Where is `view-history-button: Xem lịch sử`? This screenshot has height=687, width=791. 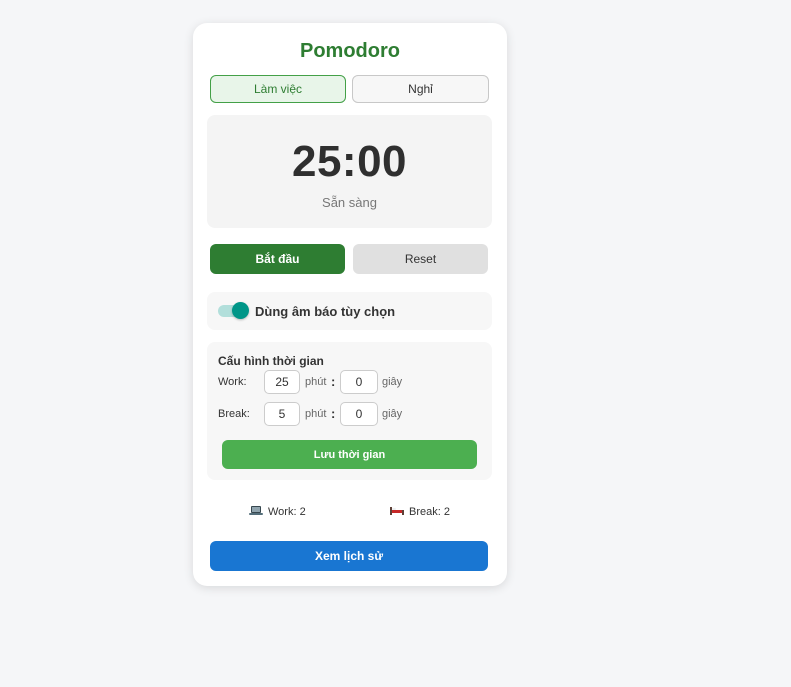 view-history-button: Xem lịch sử is located at coordinates (349, 556).